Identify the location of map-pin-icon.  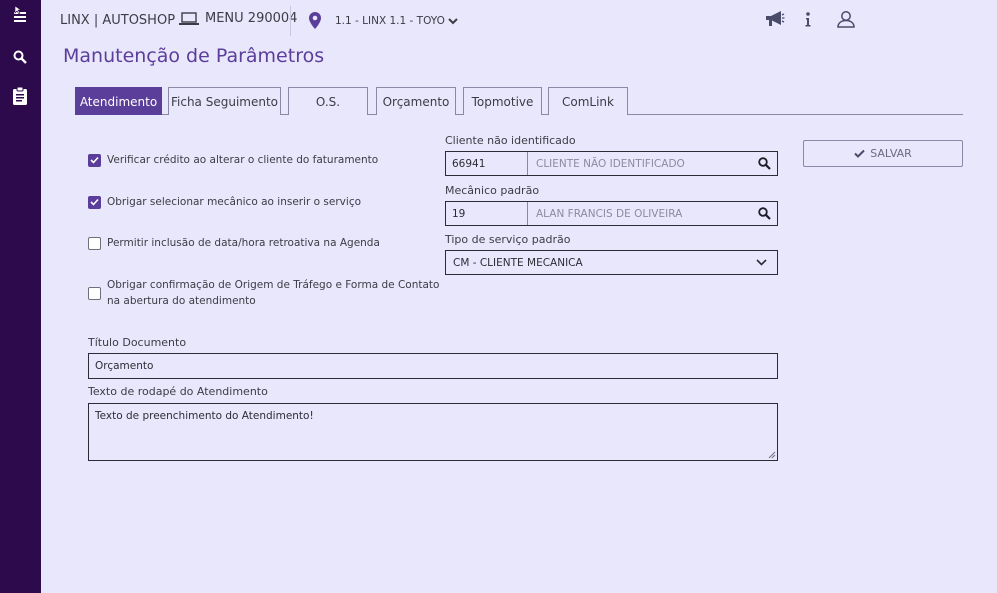
(315, 20).